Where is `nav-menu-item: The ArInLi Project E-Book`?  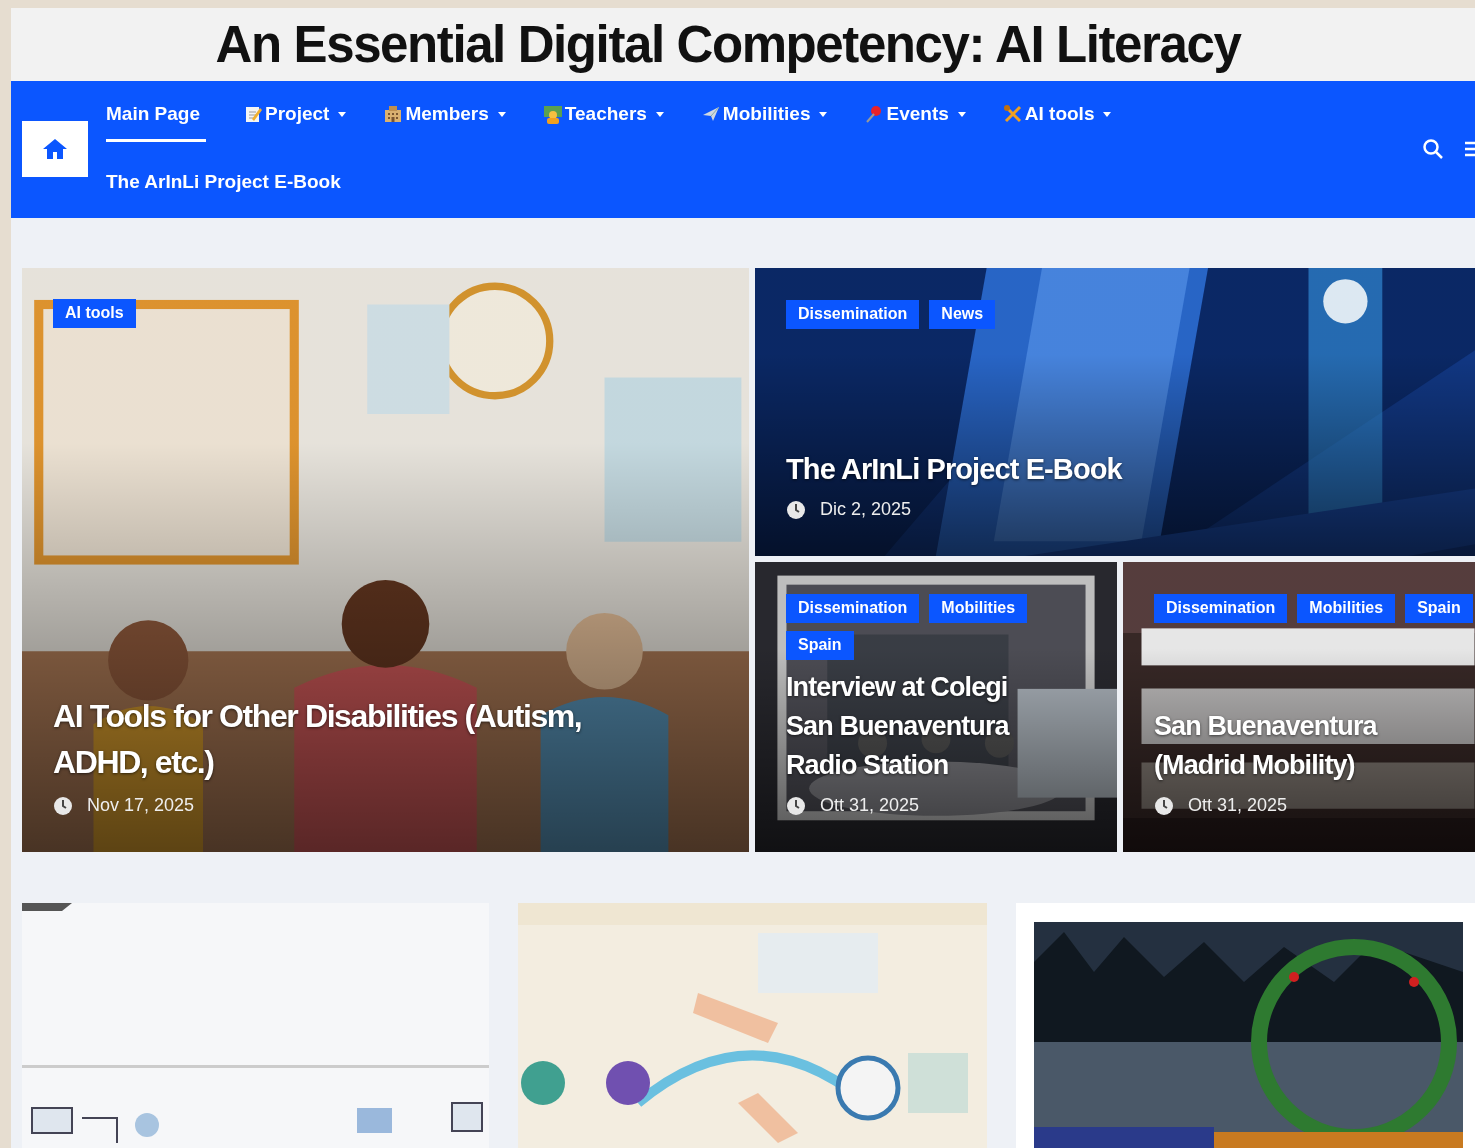
nav-menu-item: The ArInLi Project E-Book is located at coordinates (223, 179).